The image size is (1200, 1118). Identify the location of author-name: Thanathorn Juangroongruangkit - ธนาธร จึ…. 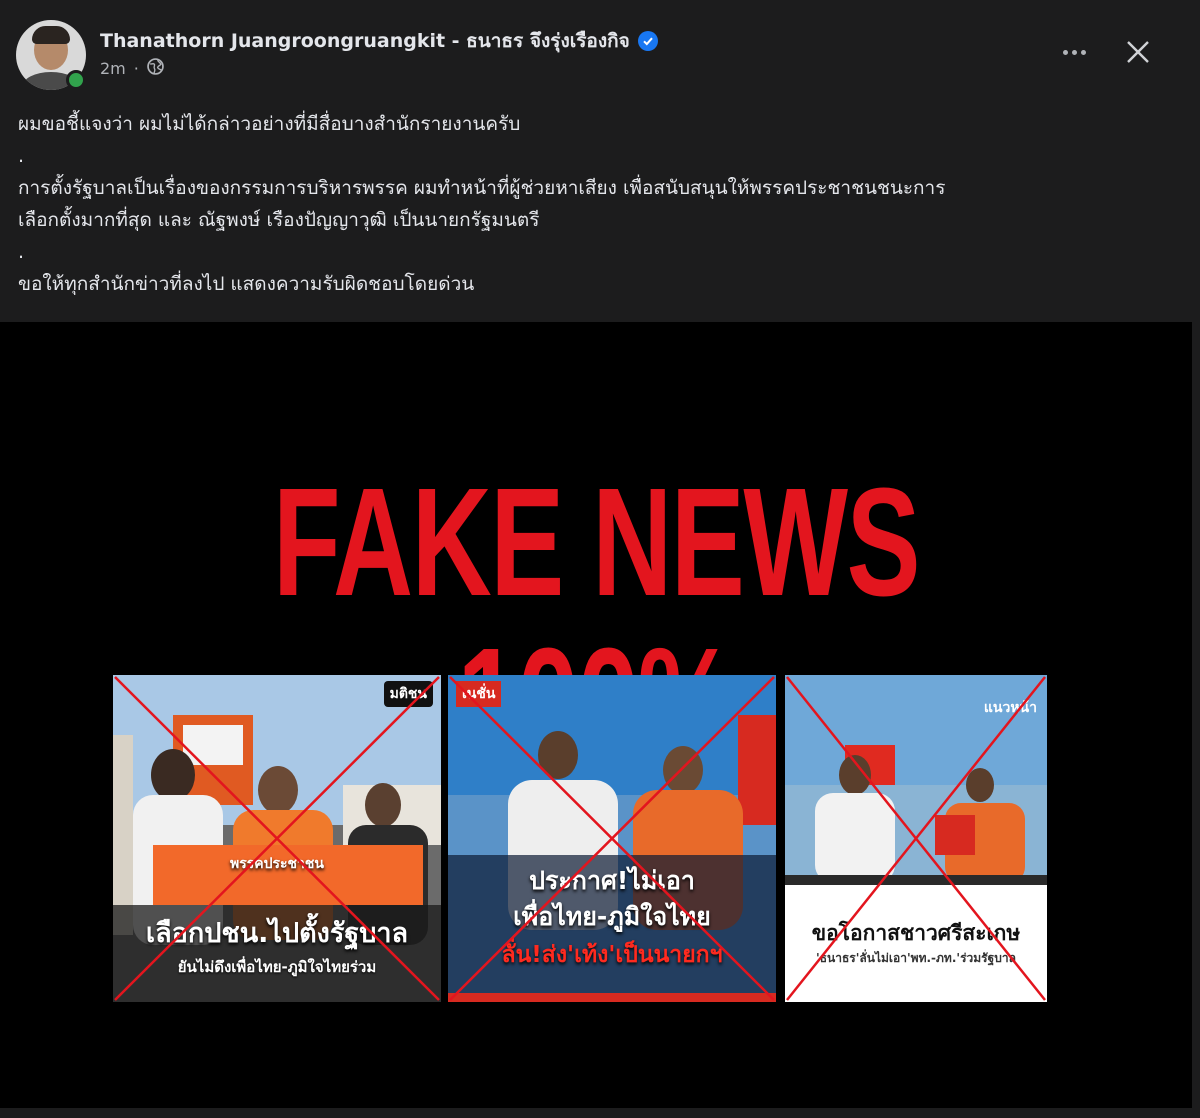
(379, 41).